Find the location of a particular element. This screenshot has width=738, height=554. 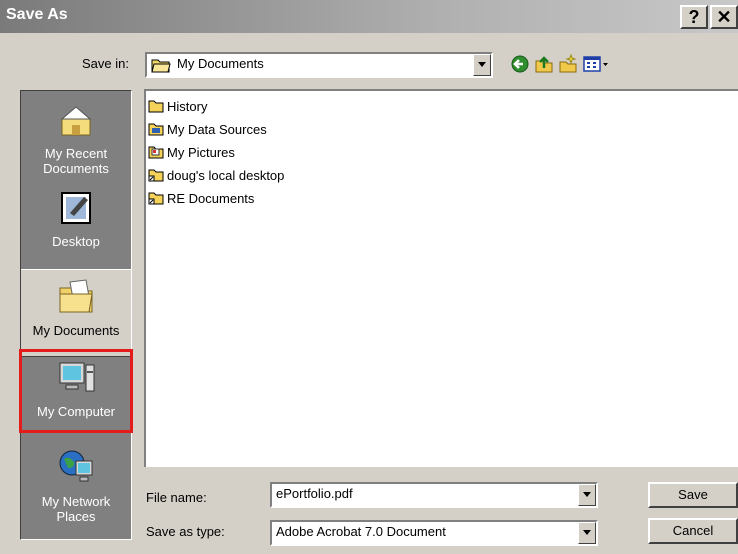

up-folder-icon is located at coordinates (544, 64).